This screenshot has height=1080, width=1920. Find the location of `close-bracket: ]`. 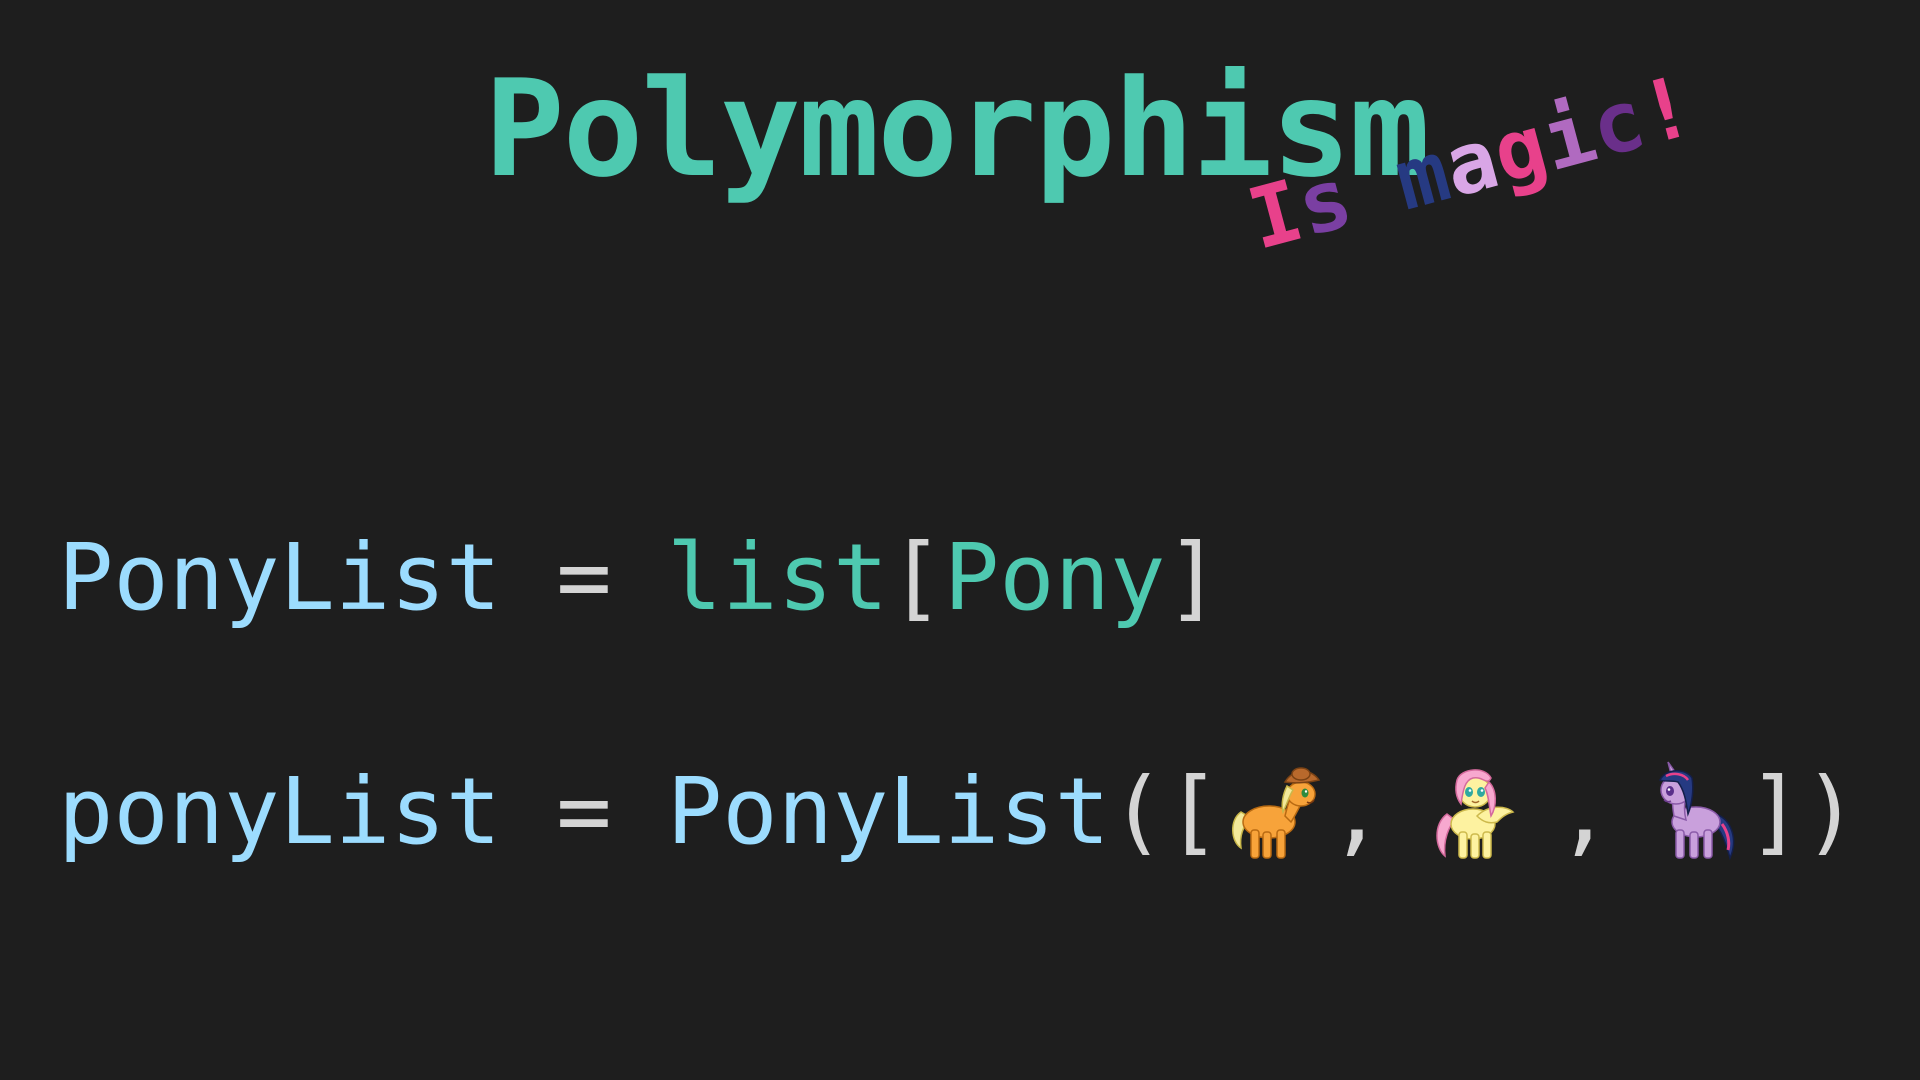

close-bracket: ] is located at coordinates (1193, 577).